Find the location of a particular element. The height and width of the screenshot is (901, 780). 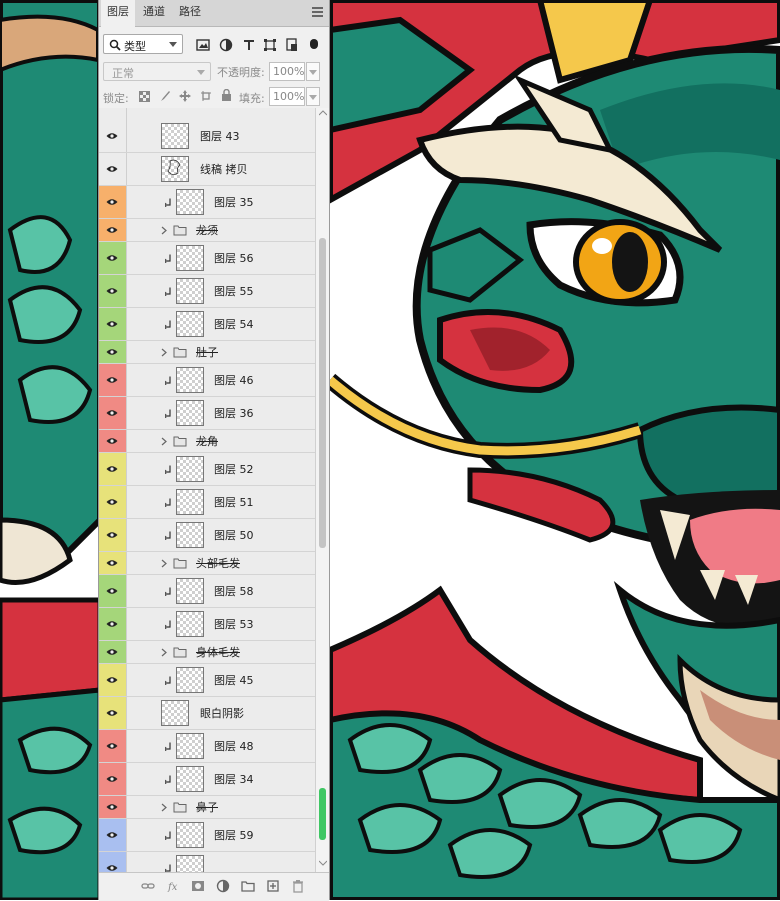

layer-row: 图层 55 is located at coordinates (207, 291).